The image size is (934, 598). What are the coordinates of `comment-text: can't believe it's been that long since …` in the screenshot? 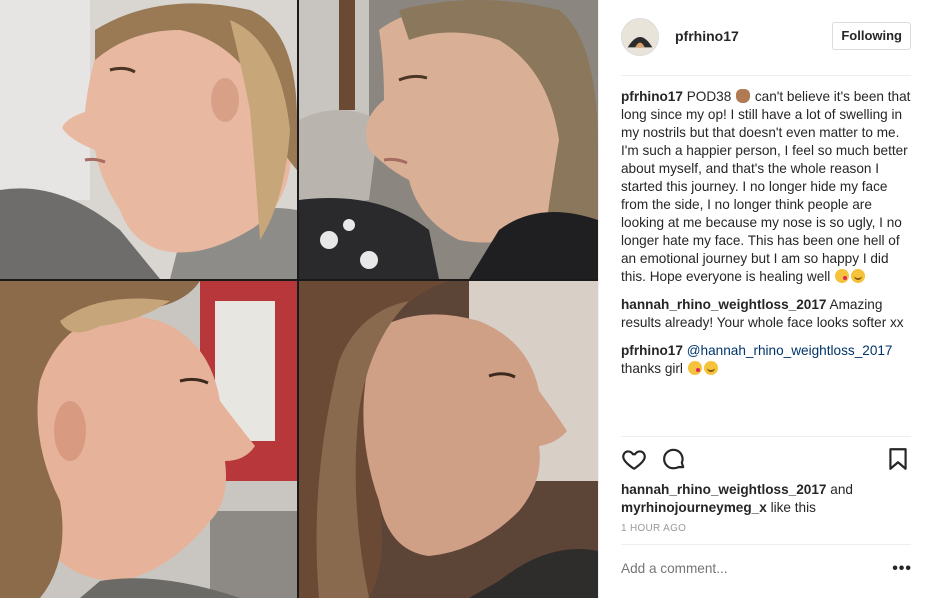 It's located at (766, 186).